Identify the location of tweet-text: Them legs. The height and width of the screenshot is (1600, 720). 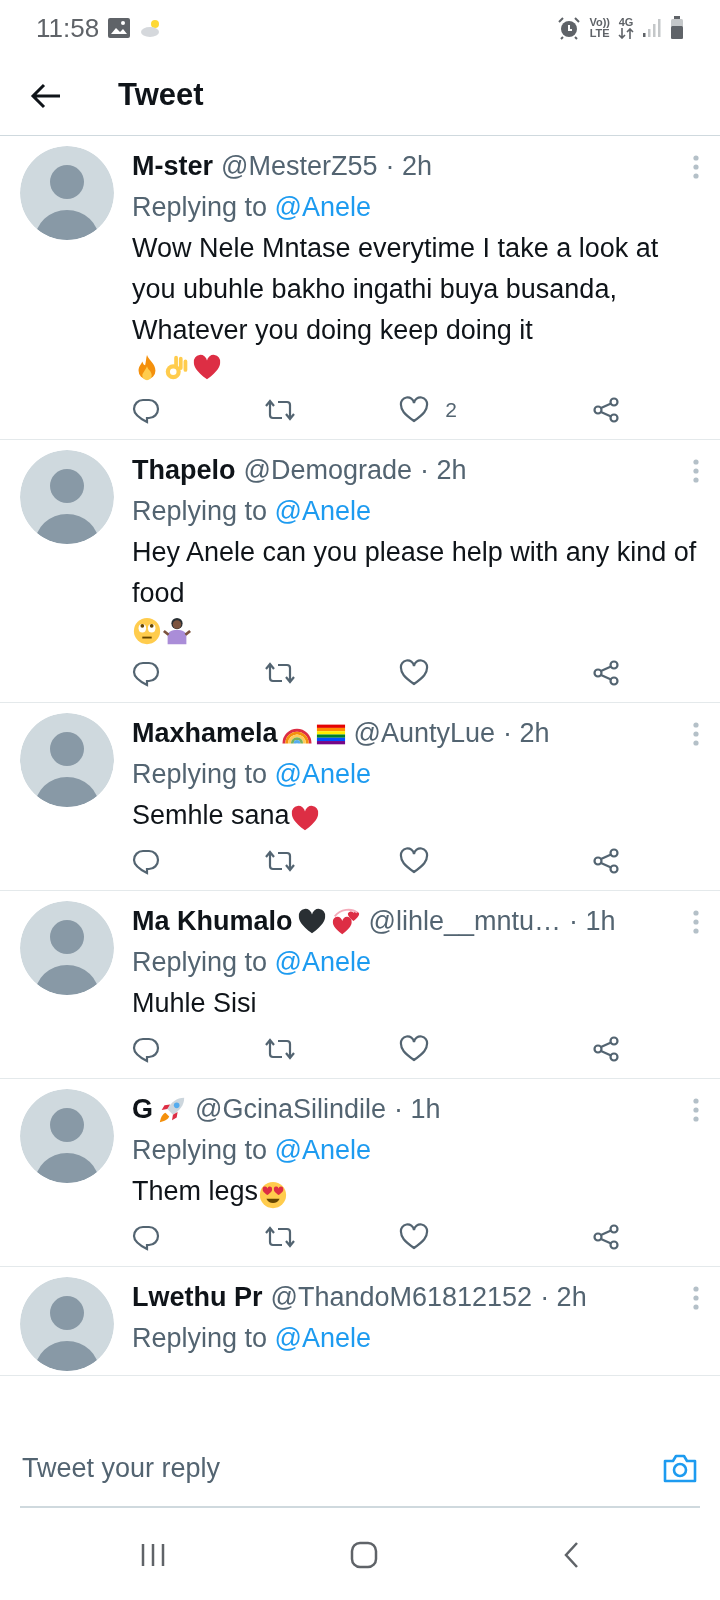
(195, 1191).